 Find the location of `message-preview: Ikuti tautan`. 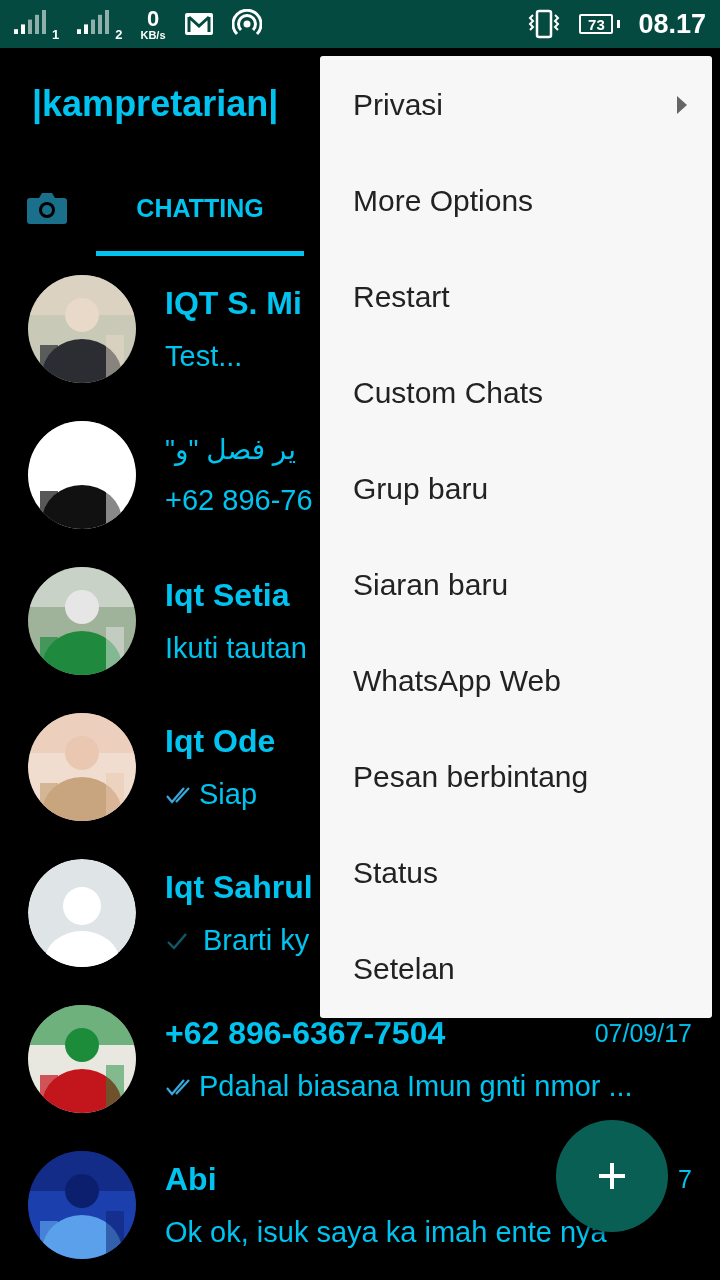

message-preview: Ikuti tautan is located at coordinates (236, 648).